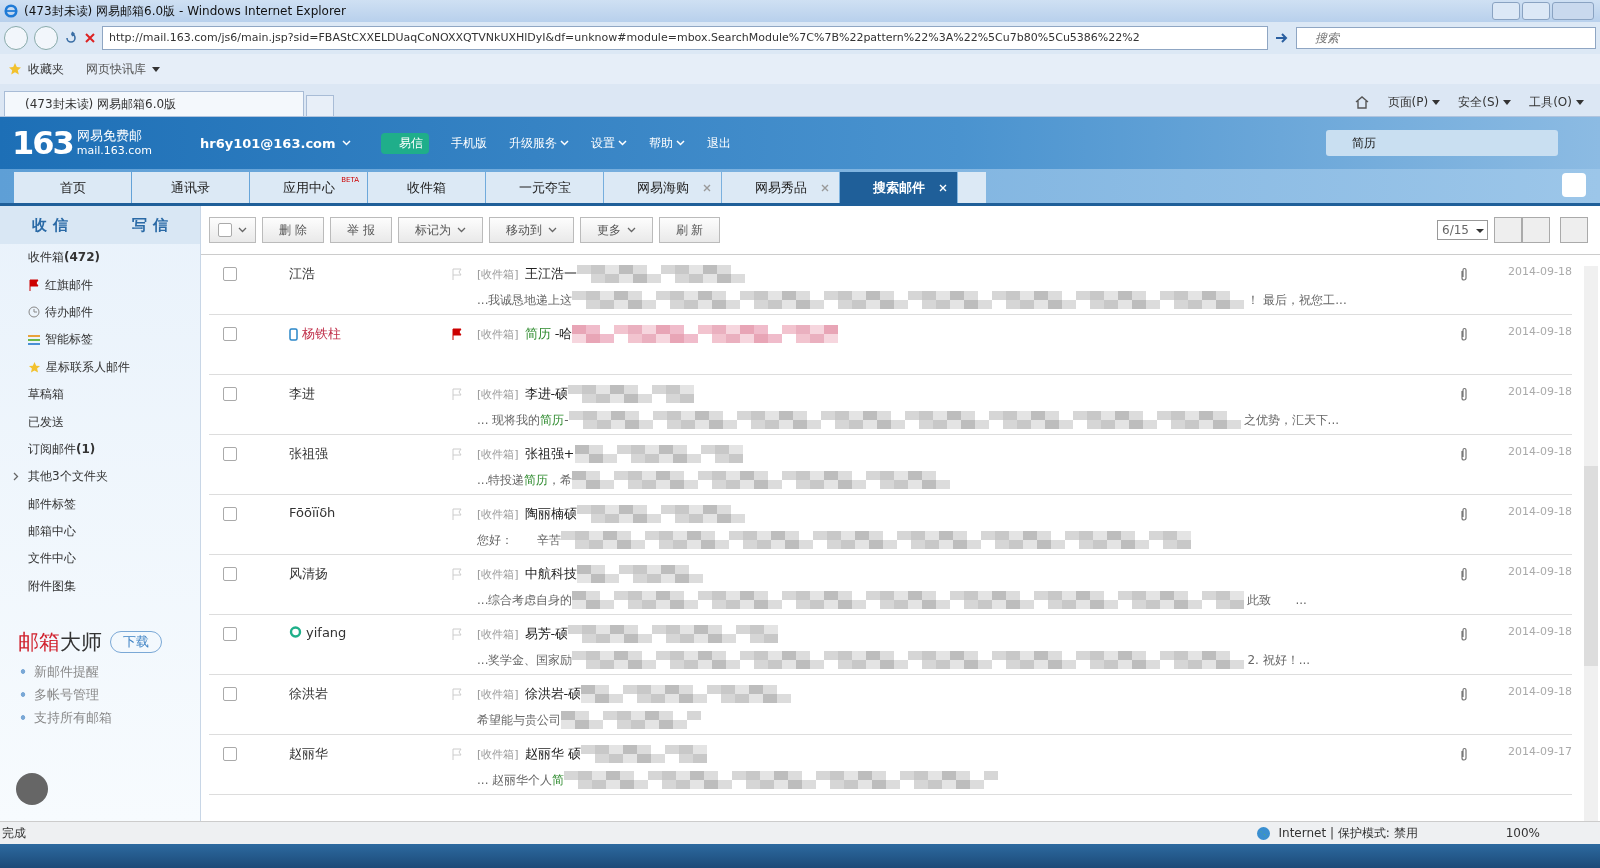 This screenshot has width=1600, height=868. I want to click on maximize-button, so click(1536, 11).